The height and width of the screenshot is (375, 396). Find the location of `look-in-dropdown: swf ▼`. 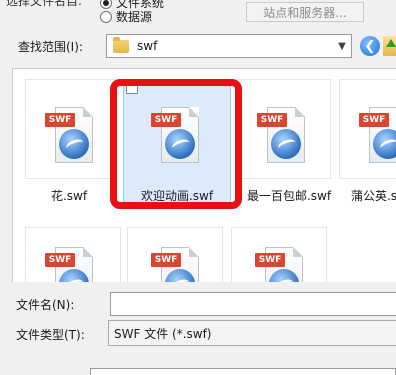

look-in-dropdown: swf ▼ is located at coordinates (229, 46).